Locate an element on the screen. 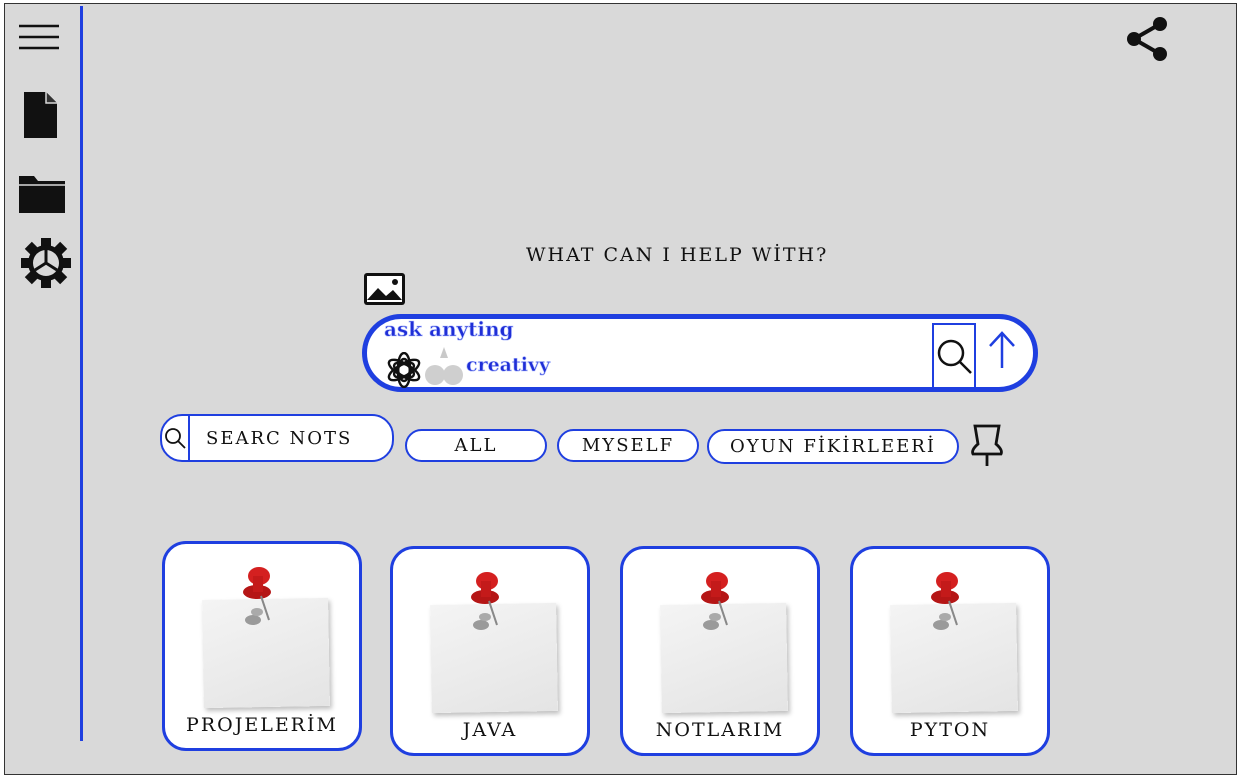  search-notes-field: SEARC NOTS is located at coordinates (277, 438).